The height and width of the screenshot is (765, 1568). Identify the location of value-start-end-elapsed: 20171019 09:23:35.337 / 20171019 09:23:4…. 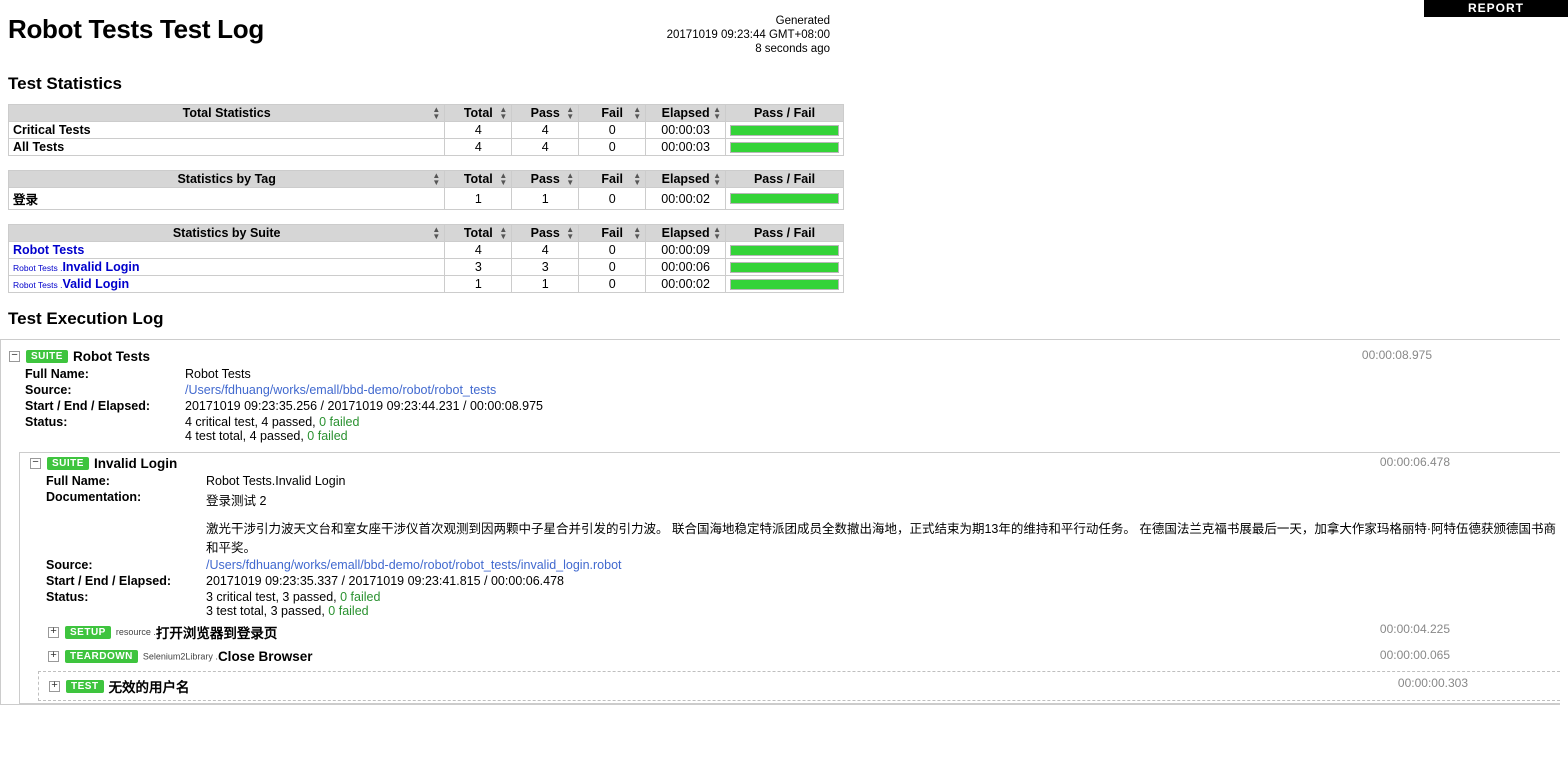
(385, 581).